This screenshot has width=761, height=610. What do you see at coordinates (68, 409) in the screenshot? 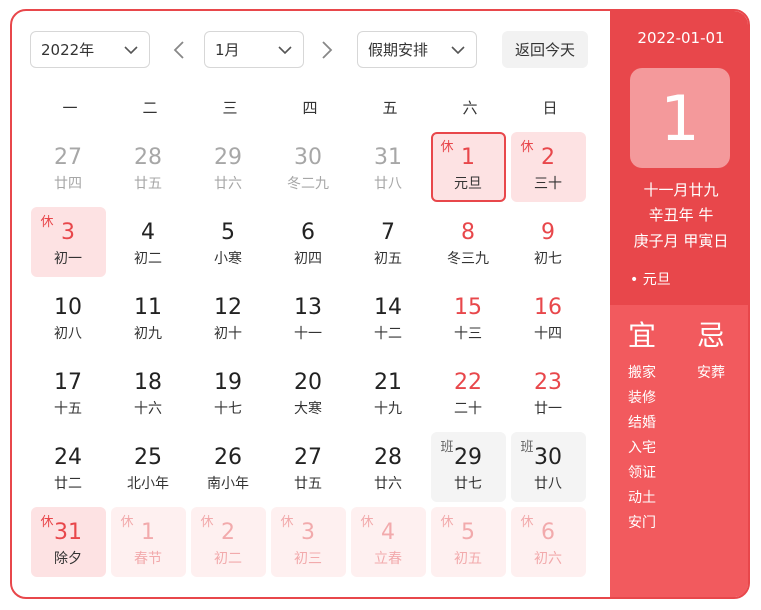
I see `lunar-label: 十五` at bounding box center [68, 409].